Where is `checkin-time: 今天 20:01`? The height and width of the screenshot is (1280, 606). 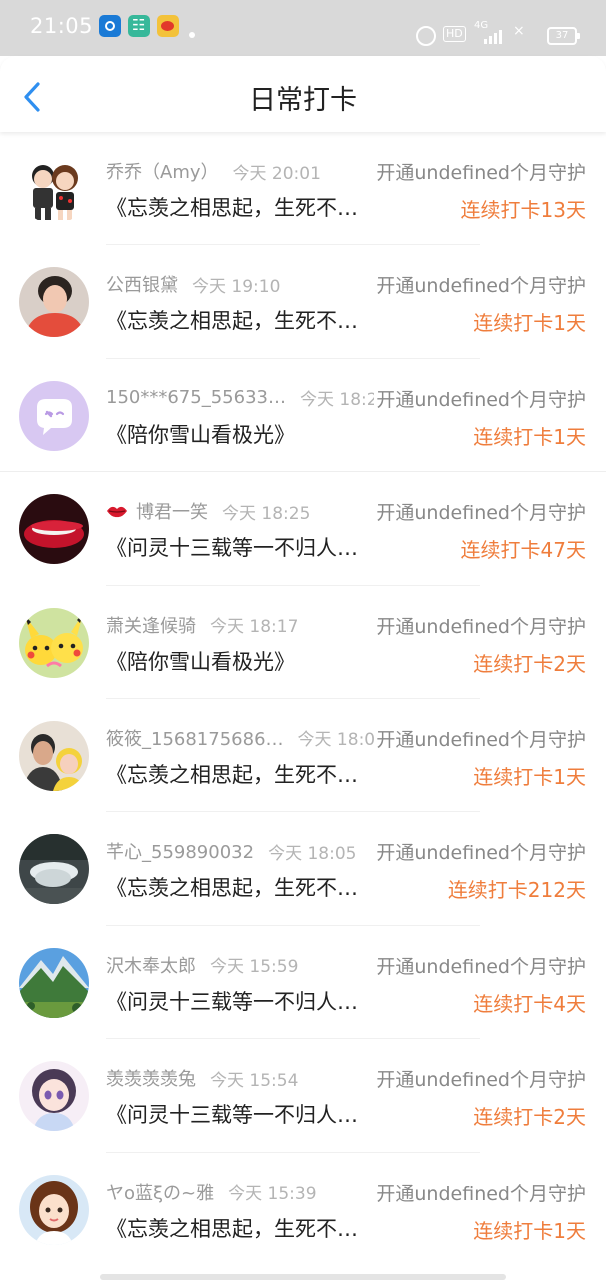 checkin-time: 今天 20:01 is located at coordinates (276, 173).